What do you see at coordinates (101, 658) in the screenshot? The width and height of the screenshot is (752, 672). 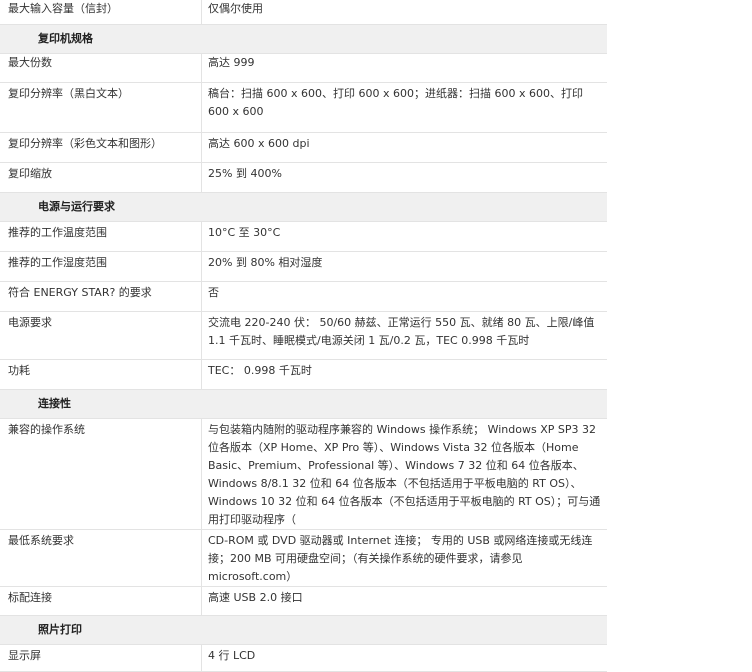 I see `spec-label: 显示屏` at bounding box center [101, 658].